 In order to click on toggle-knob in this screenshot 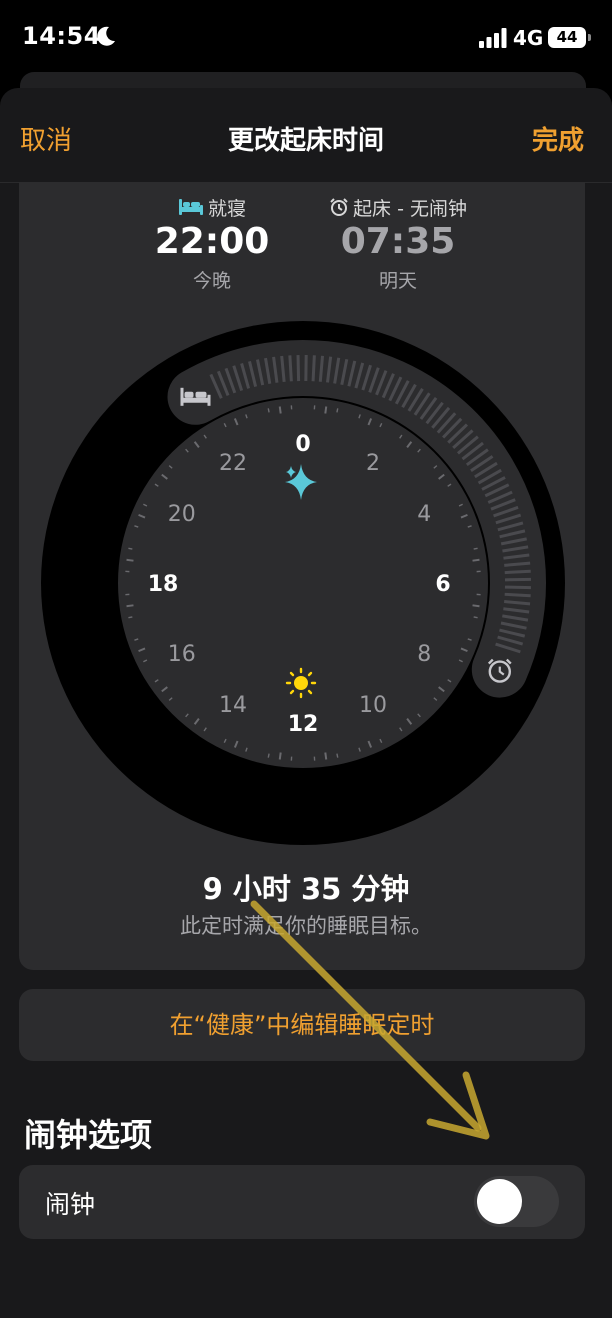, I will do `click(499, 1201)`.